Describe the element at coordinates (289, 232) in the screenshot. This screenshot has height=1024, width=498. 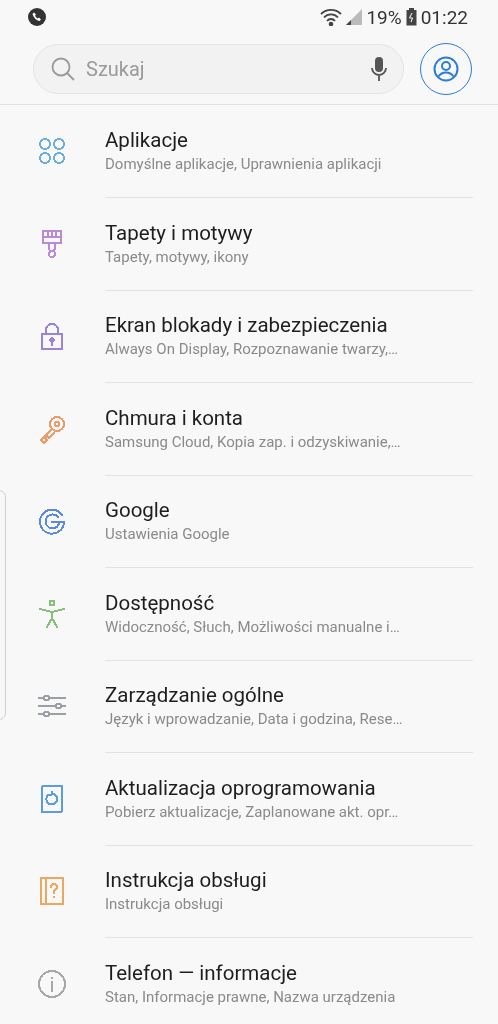
I see `setting-title: Tapety i motywy` at that location.